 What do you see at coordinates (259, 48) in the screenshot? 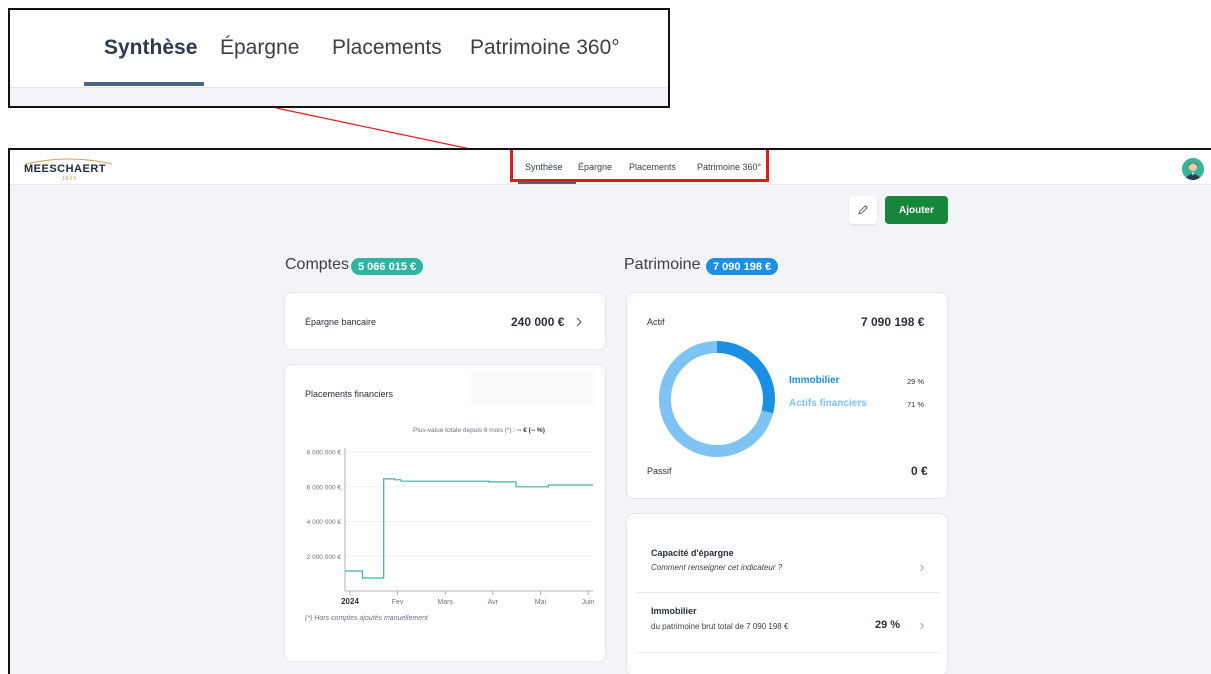
I see `zoom-tab-epargne: Épargne` at bounding box center [259, 48].